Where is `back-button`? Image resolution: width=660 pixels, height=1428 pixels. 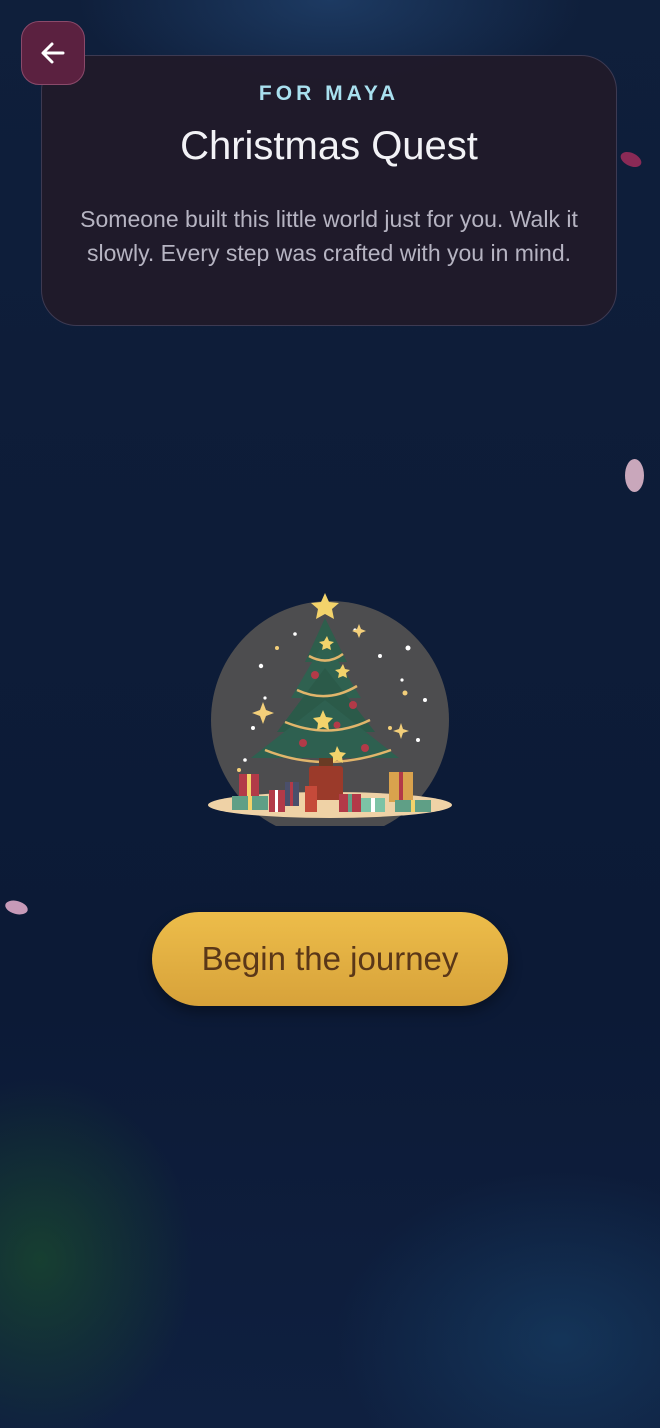
back-button is located at coordinates (53, 53).